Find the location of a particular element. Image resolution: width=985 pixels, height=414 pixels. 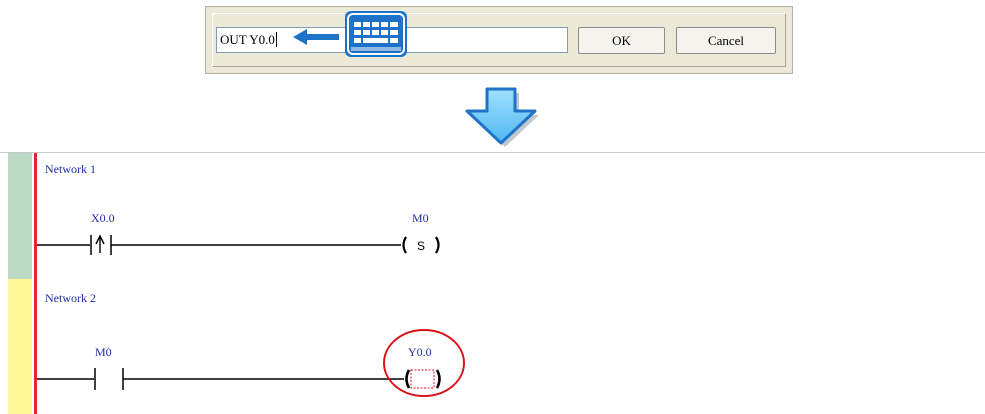

arrow-left-icon is located at coordinates (316, 37).